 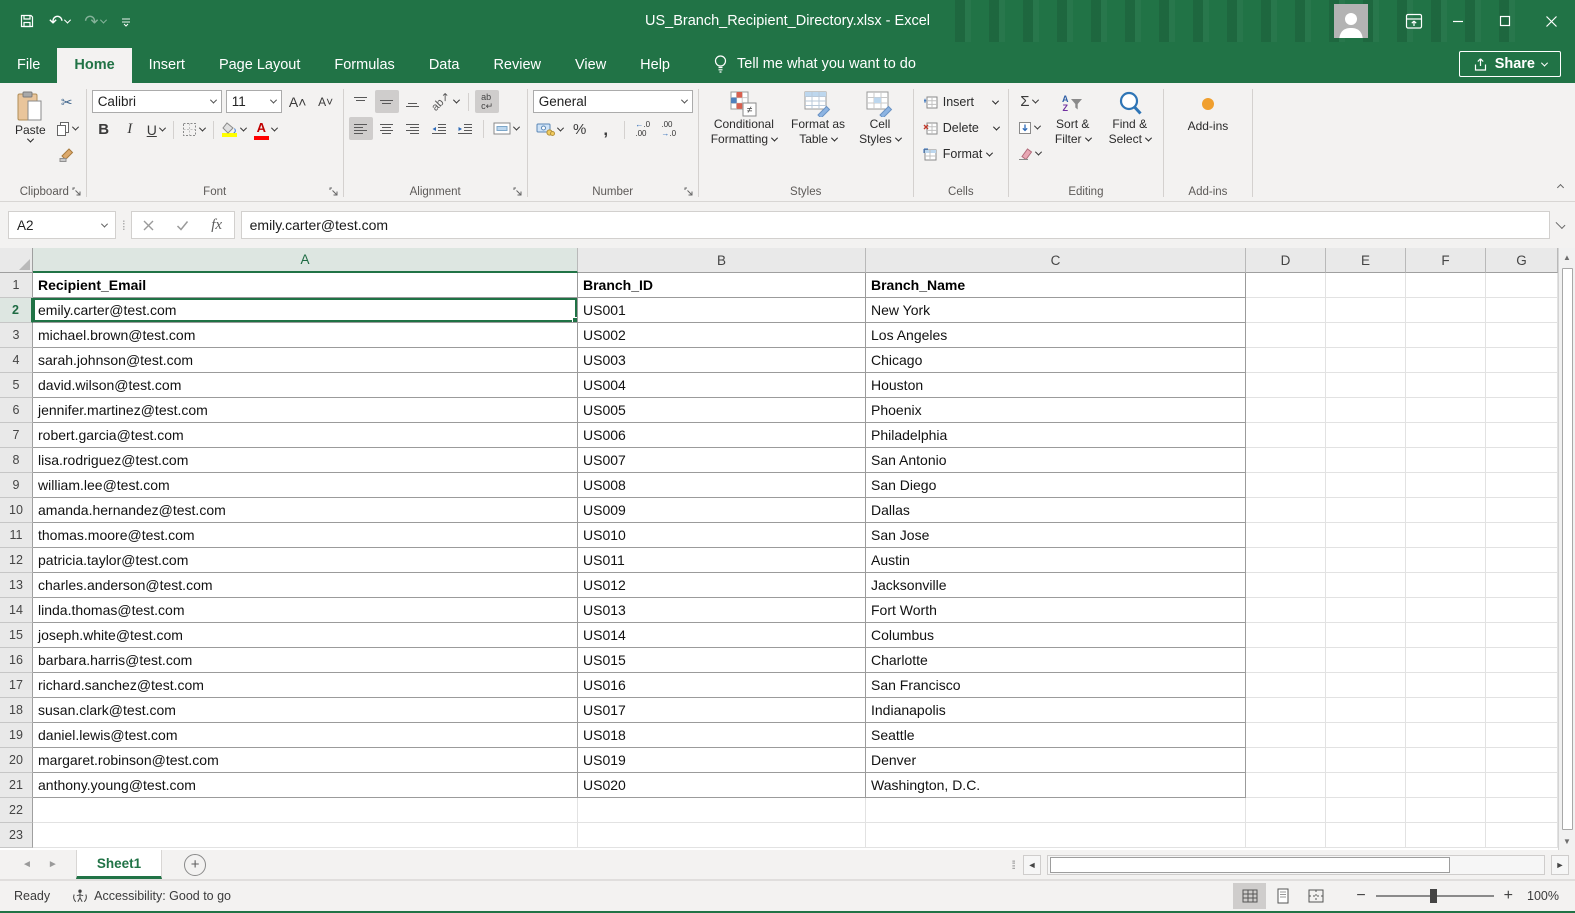 What do you see at coordinates (1056, 560) in the screenshot?
I see `cell-C12: Austin` at bounding box center [1056, 560].